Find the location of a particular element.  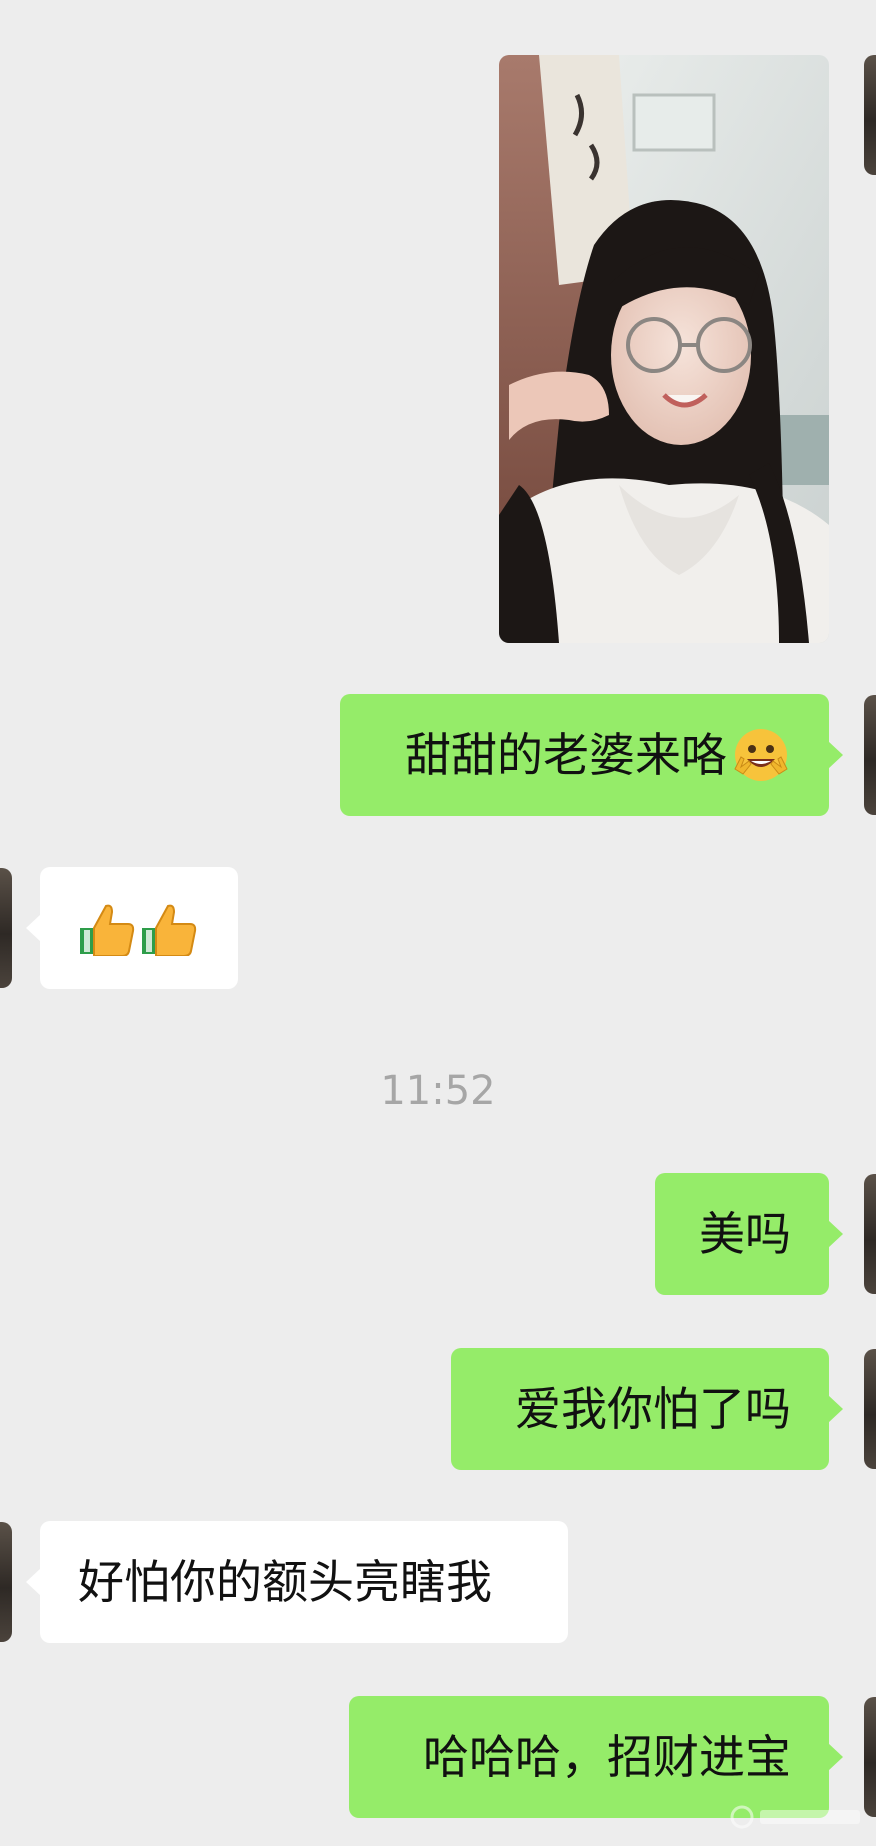

message-bubble-received is located at coordinates (132, 928).